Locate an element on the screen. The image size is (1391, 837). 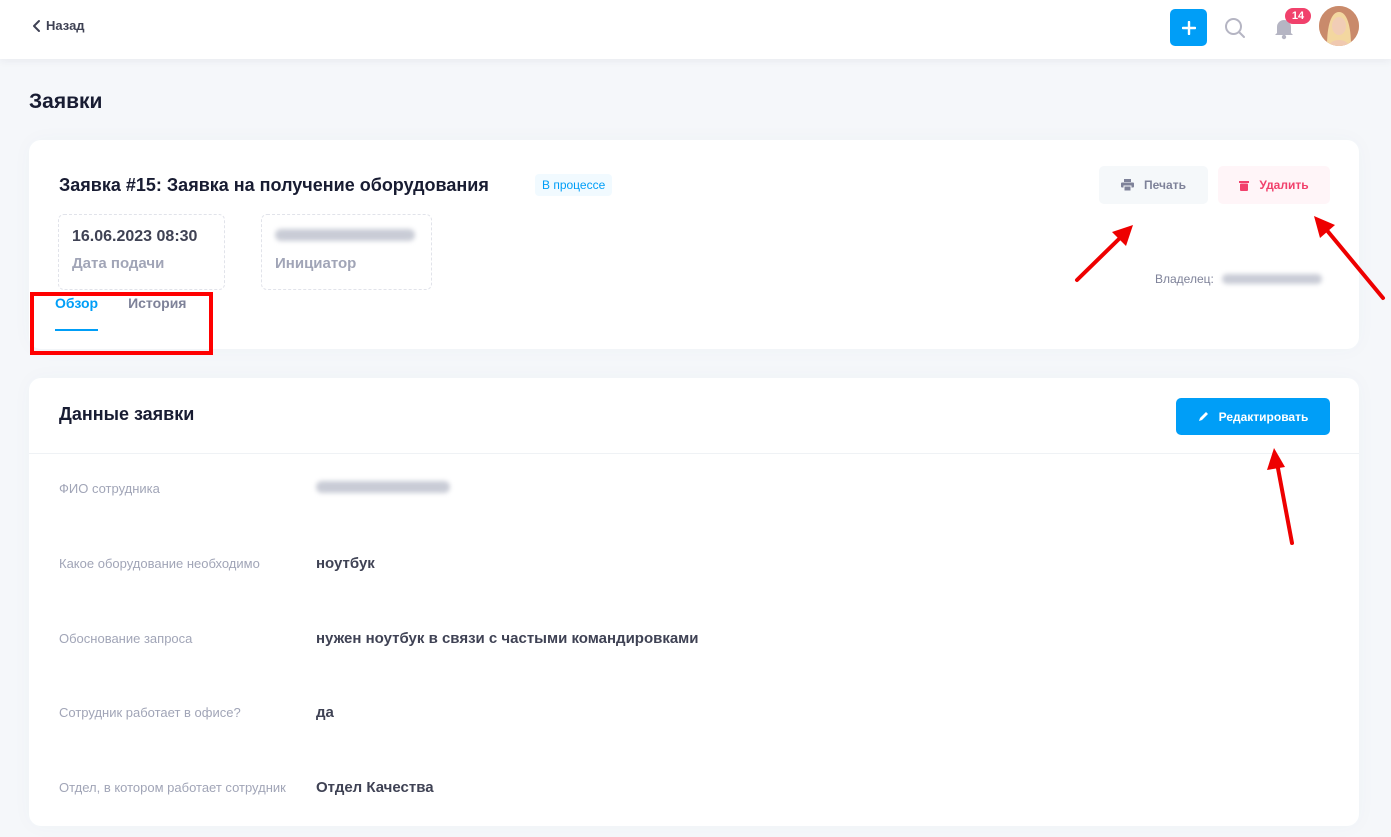
printer-icon is located at coordinates (1128, 185).